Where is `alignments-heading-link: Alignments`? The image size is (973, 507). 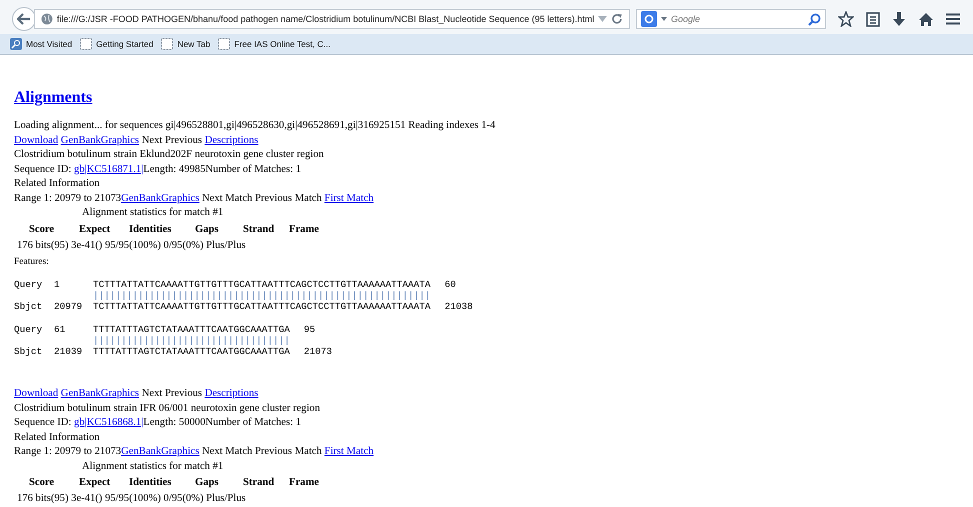 alignments-heading-link: Alignments is located at coordinates (53, 98).